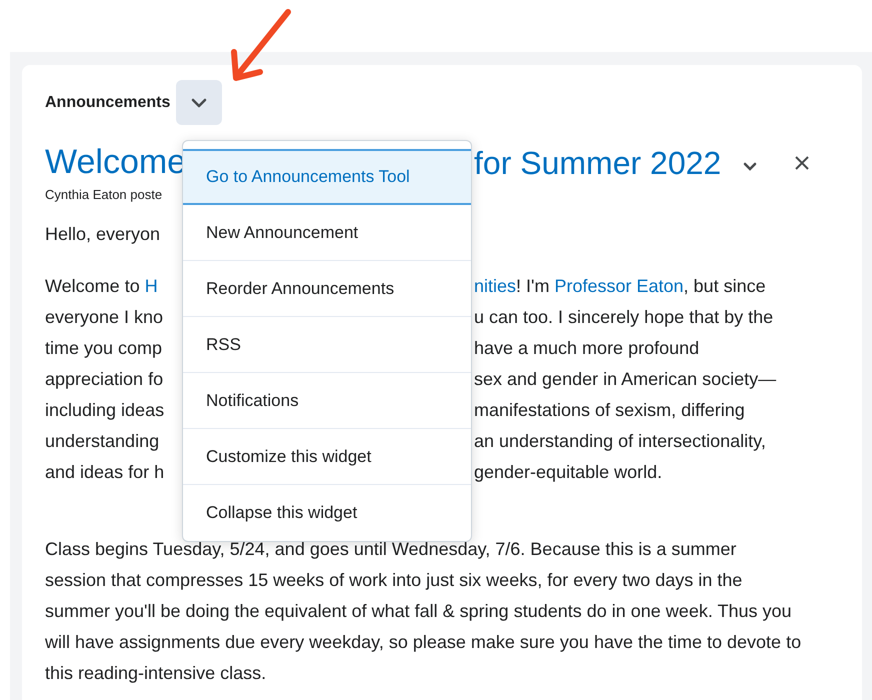  What do you see at coordinates (327, 457) in the screenshot?
I see `menu-item: Customize this widget` at bounding box center [327, 457].